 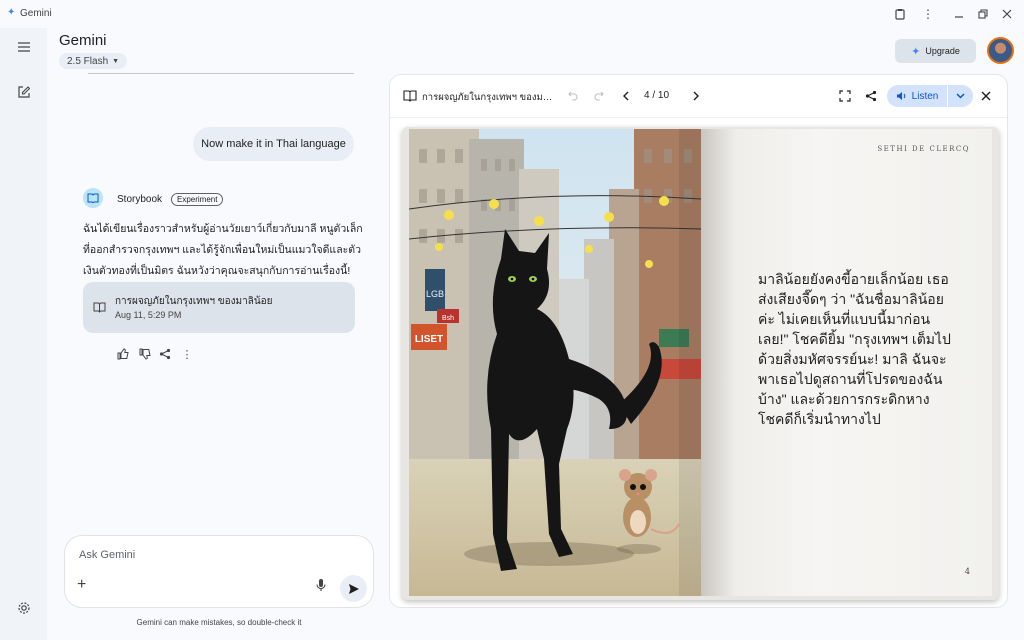 I want to click on more-vert-icon: ⋮, so click(x=928, y=14).